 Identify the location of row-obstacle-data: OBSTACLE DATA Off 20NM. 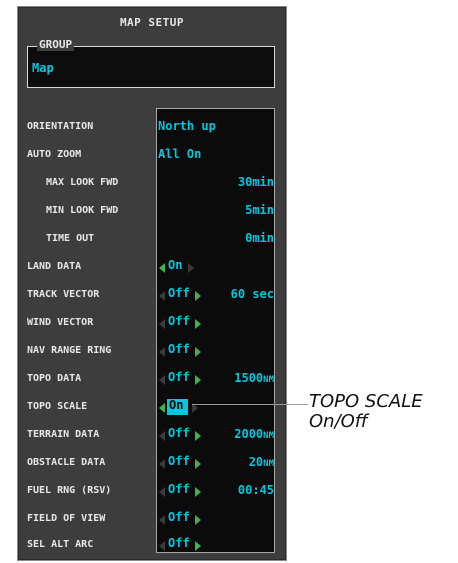
(152, 464).